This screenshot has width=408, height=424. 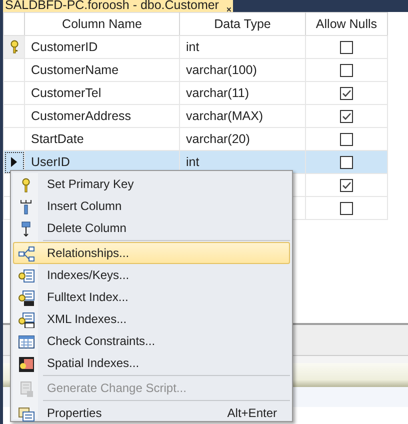 I want to click on properties-icon, so click(x=26, y=414).